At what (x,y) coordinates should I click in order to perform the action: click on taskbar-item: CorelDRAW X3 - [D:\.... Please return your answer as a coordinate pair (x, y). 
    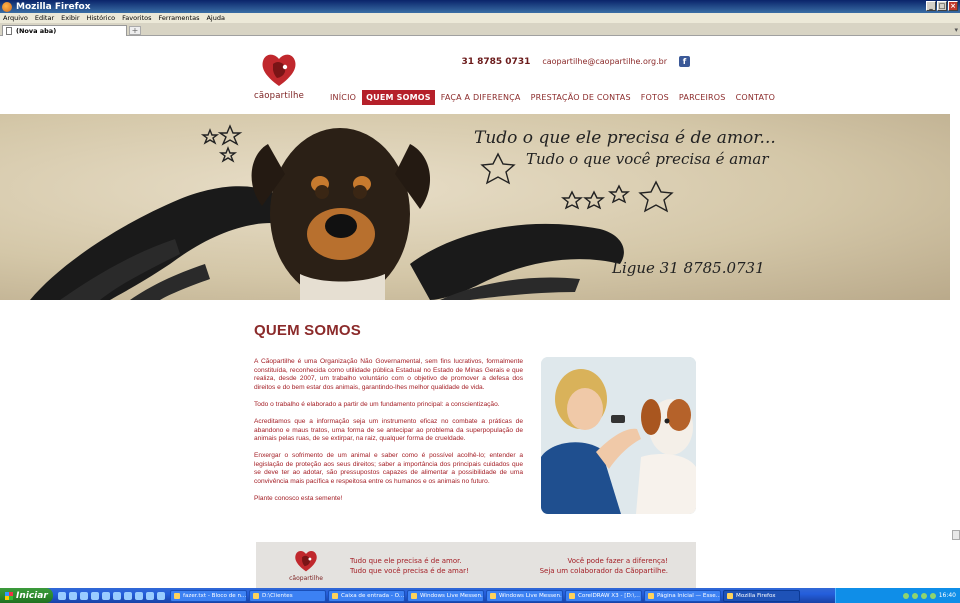
    Looking at the image, I should click on (603, 595).